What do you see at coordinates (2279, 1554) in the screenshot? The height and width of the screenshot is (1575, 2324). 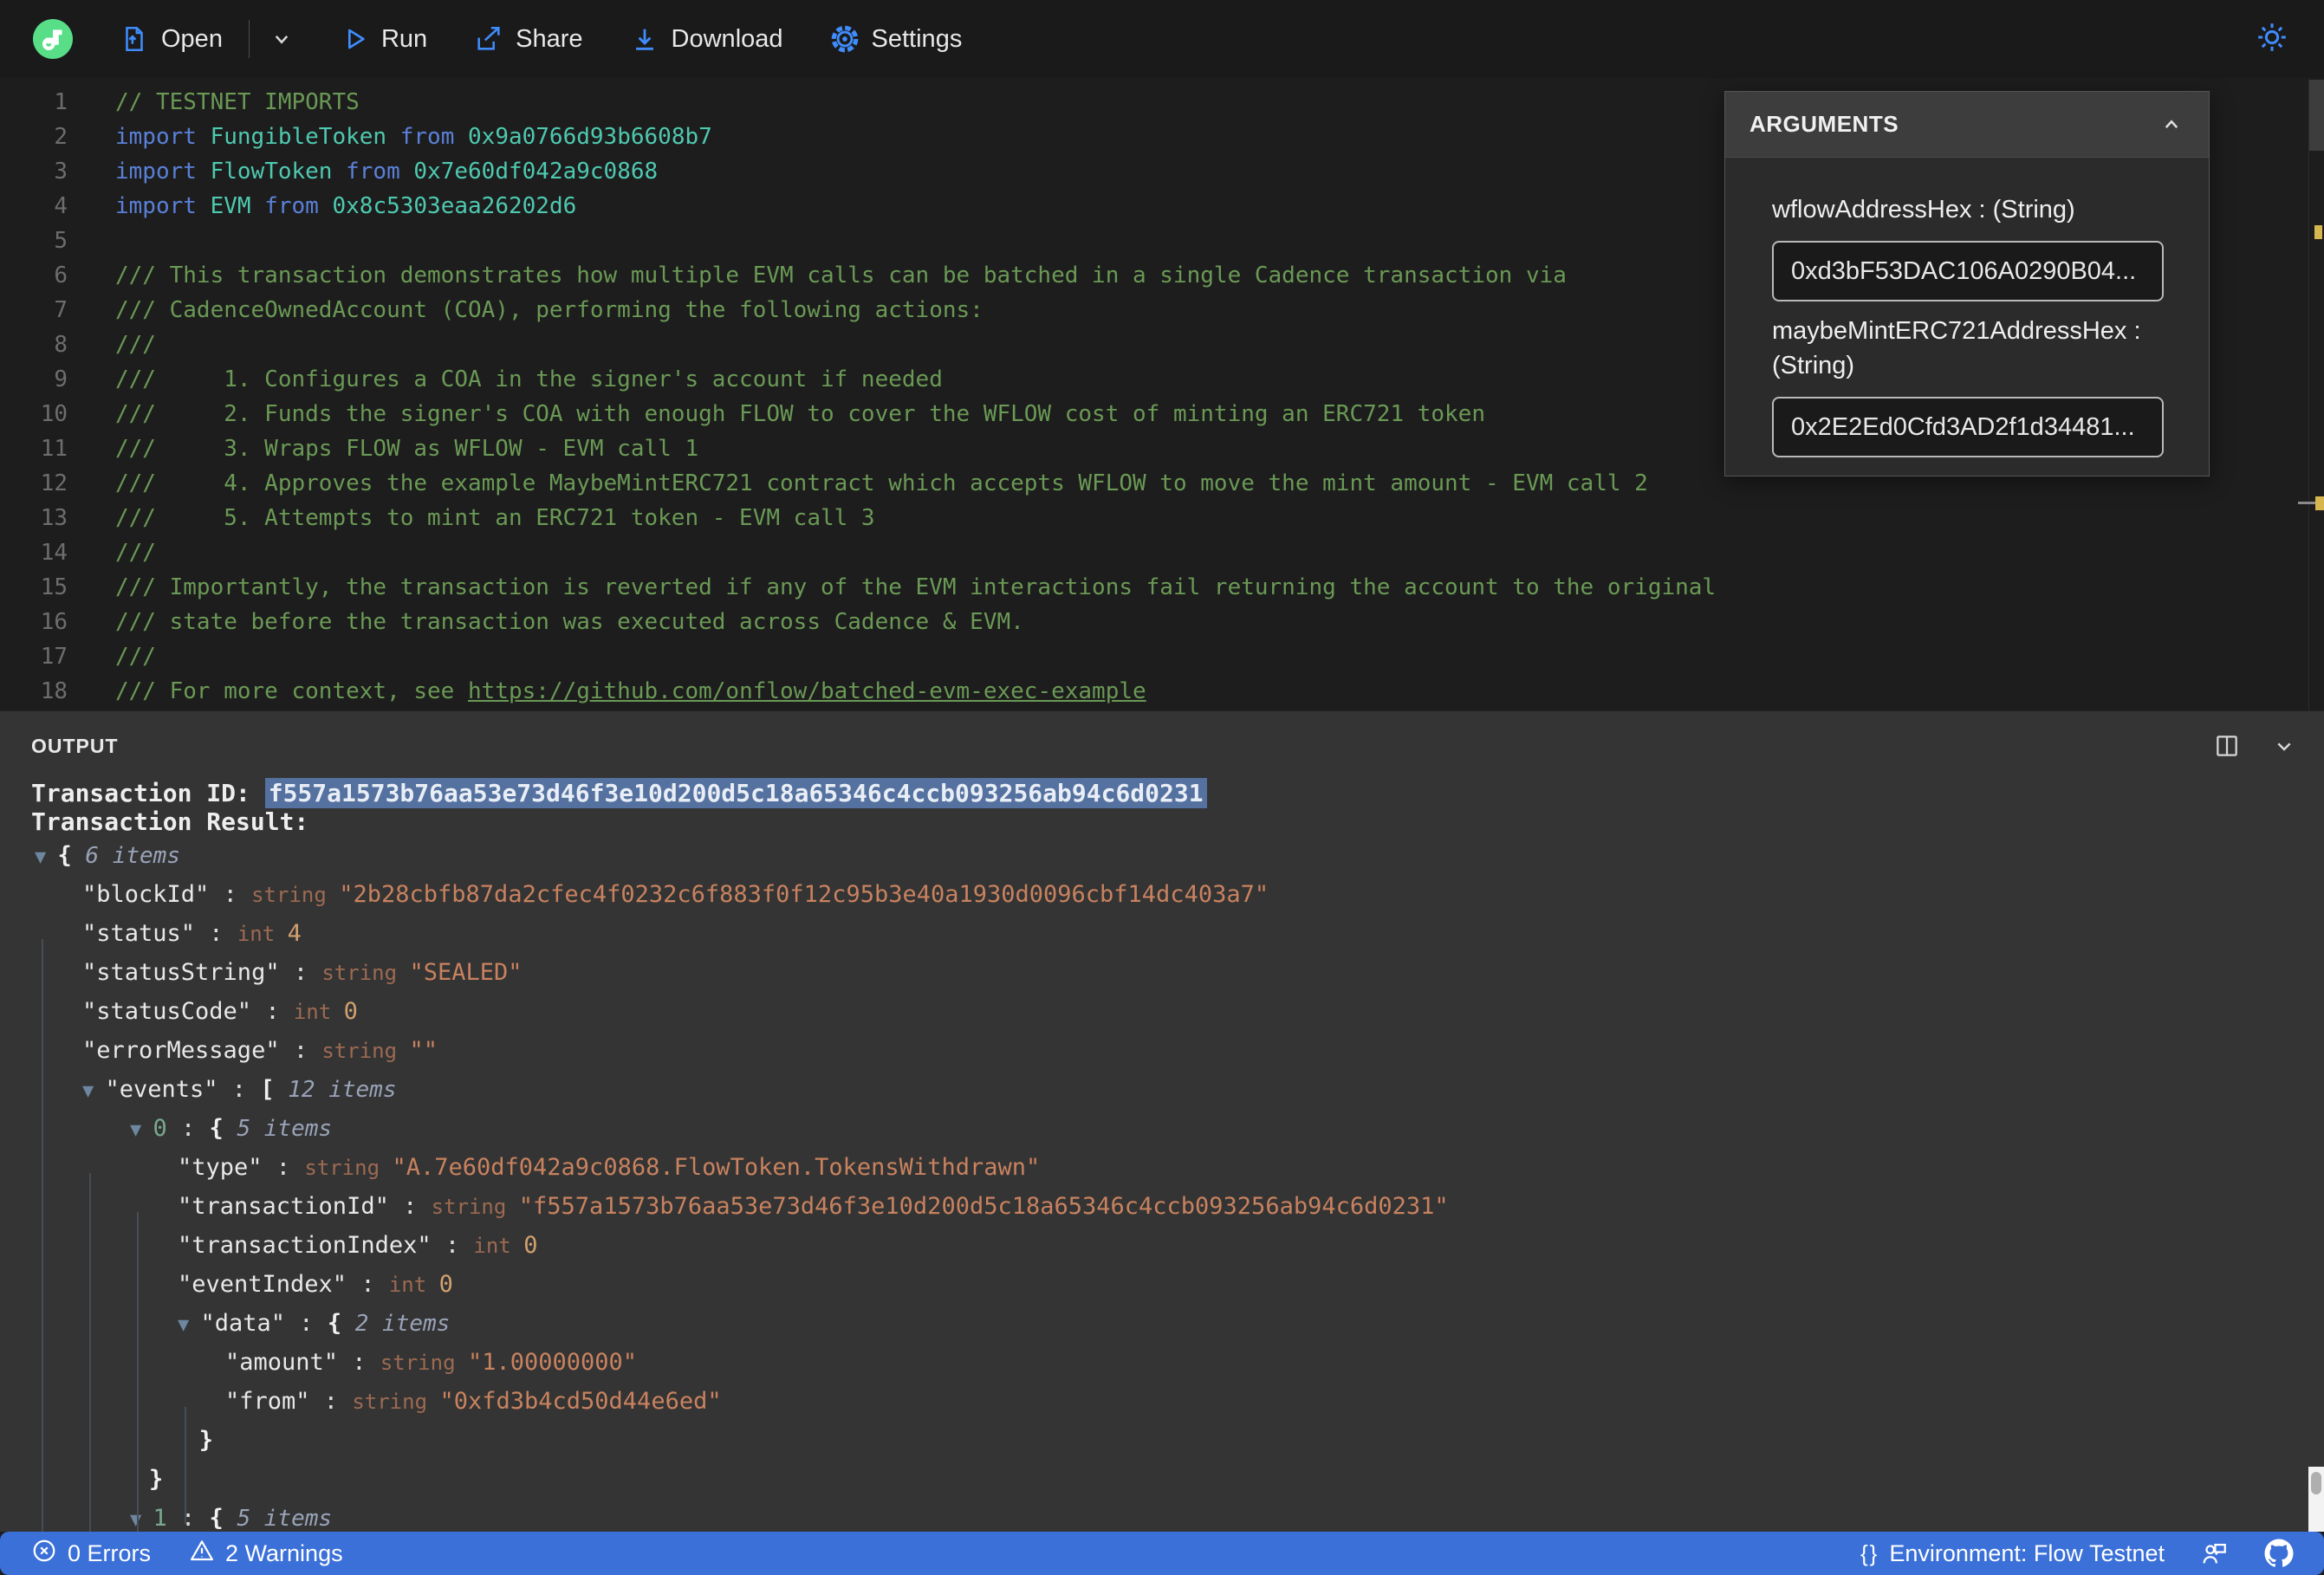 I see `github-icon` at bounding box center [2279, 1554].